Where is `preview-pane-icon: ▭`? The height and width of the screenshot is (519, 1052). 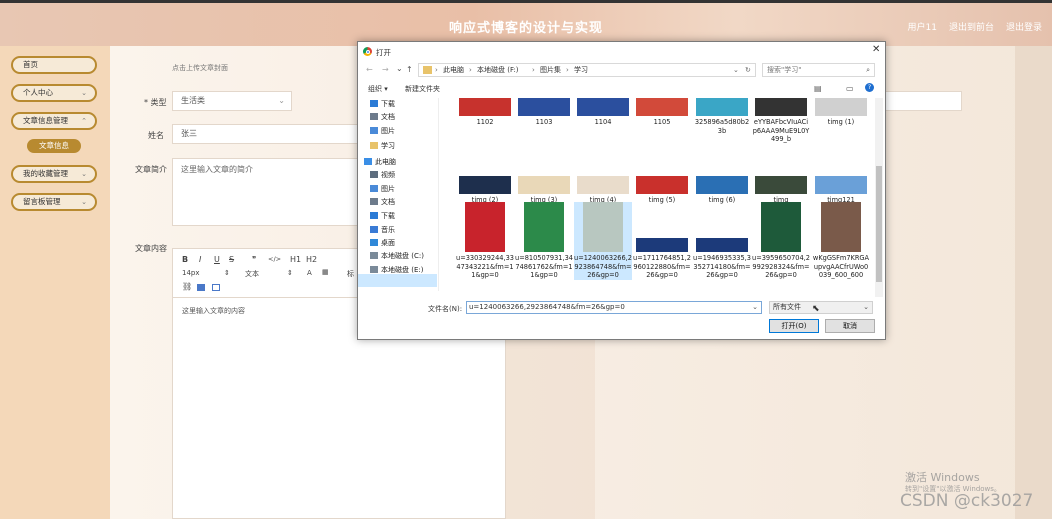 preview-pane-icon: ▭ is located at coordinates (850, 88).